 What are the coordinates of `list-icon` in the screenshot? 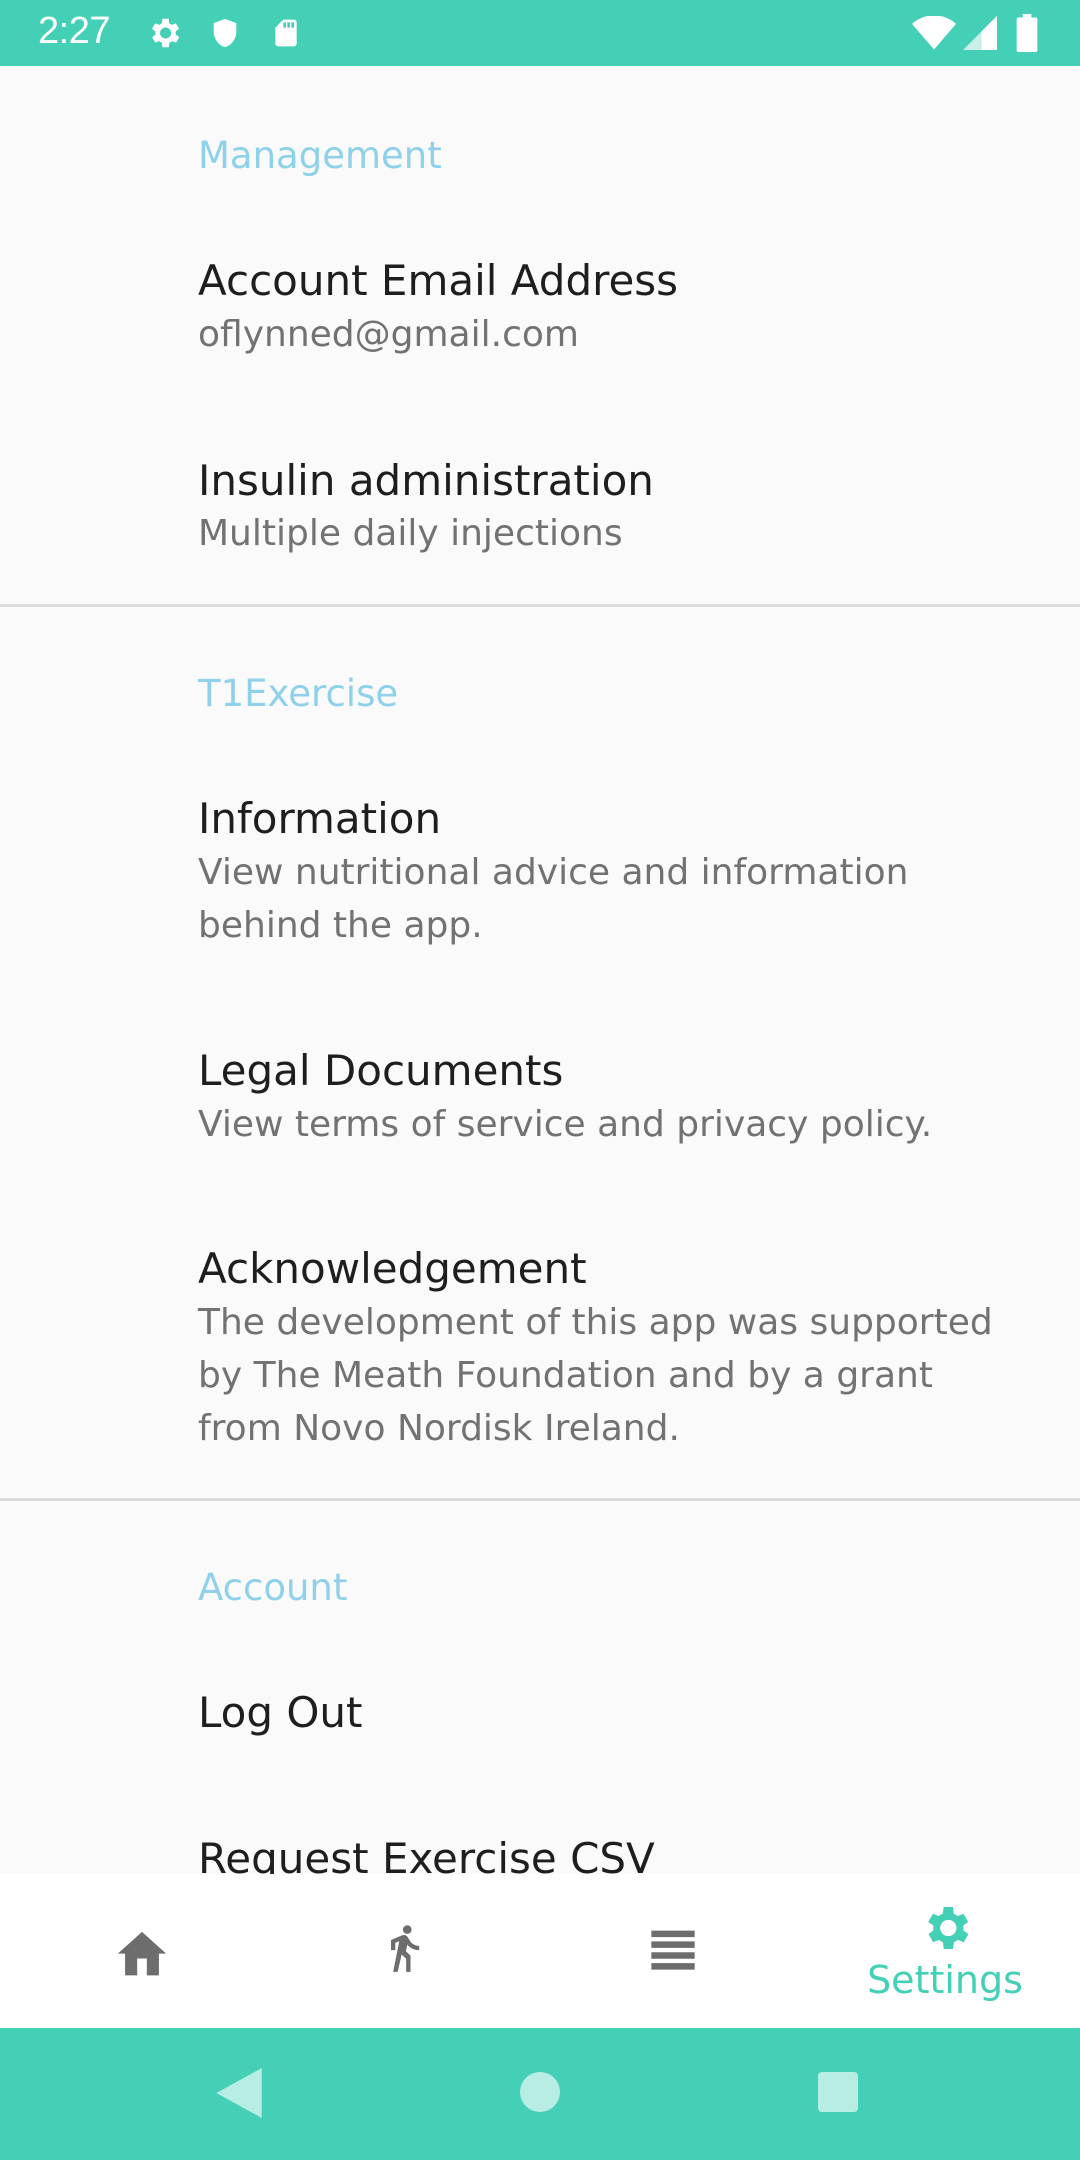 It's located at (673, 1950).